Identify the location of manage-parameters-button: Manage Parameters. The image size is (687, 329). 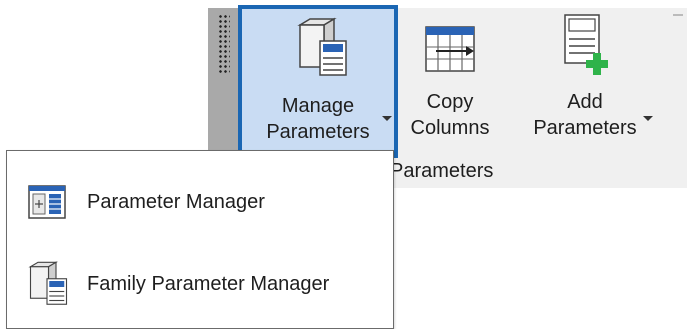
(318, 81).